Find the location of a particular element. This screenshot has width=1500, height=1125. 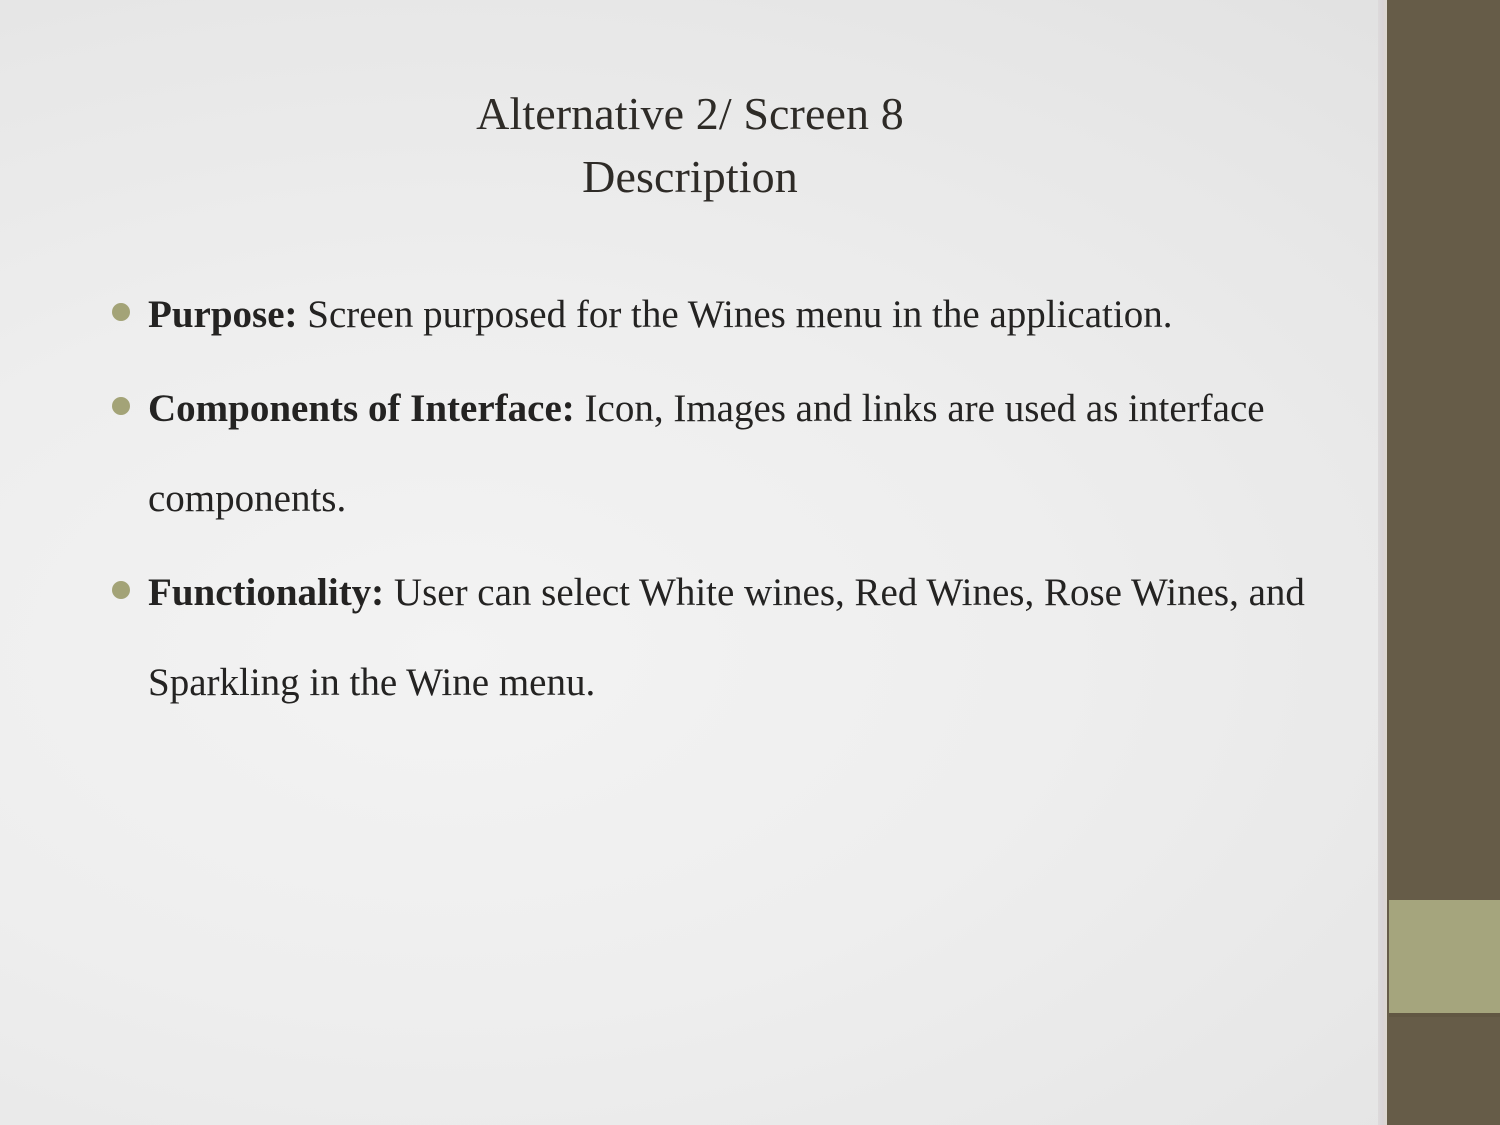

bullet-lead-label: Components of Interface: is located at coordinates (361, 408).